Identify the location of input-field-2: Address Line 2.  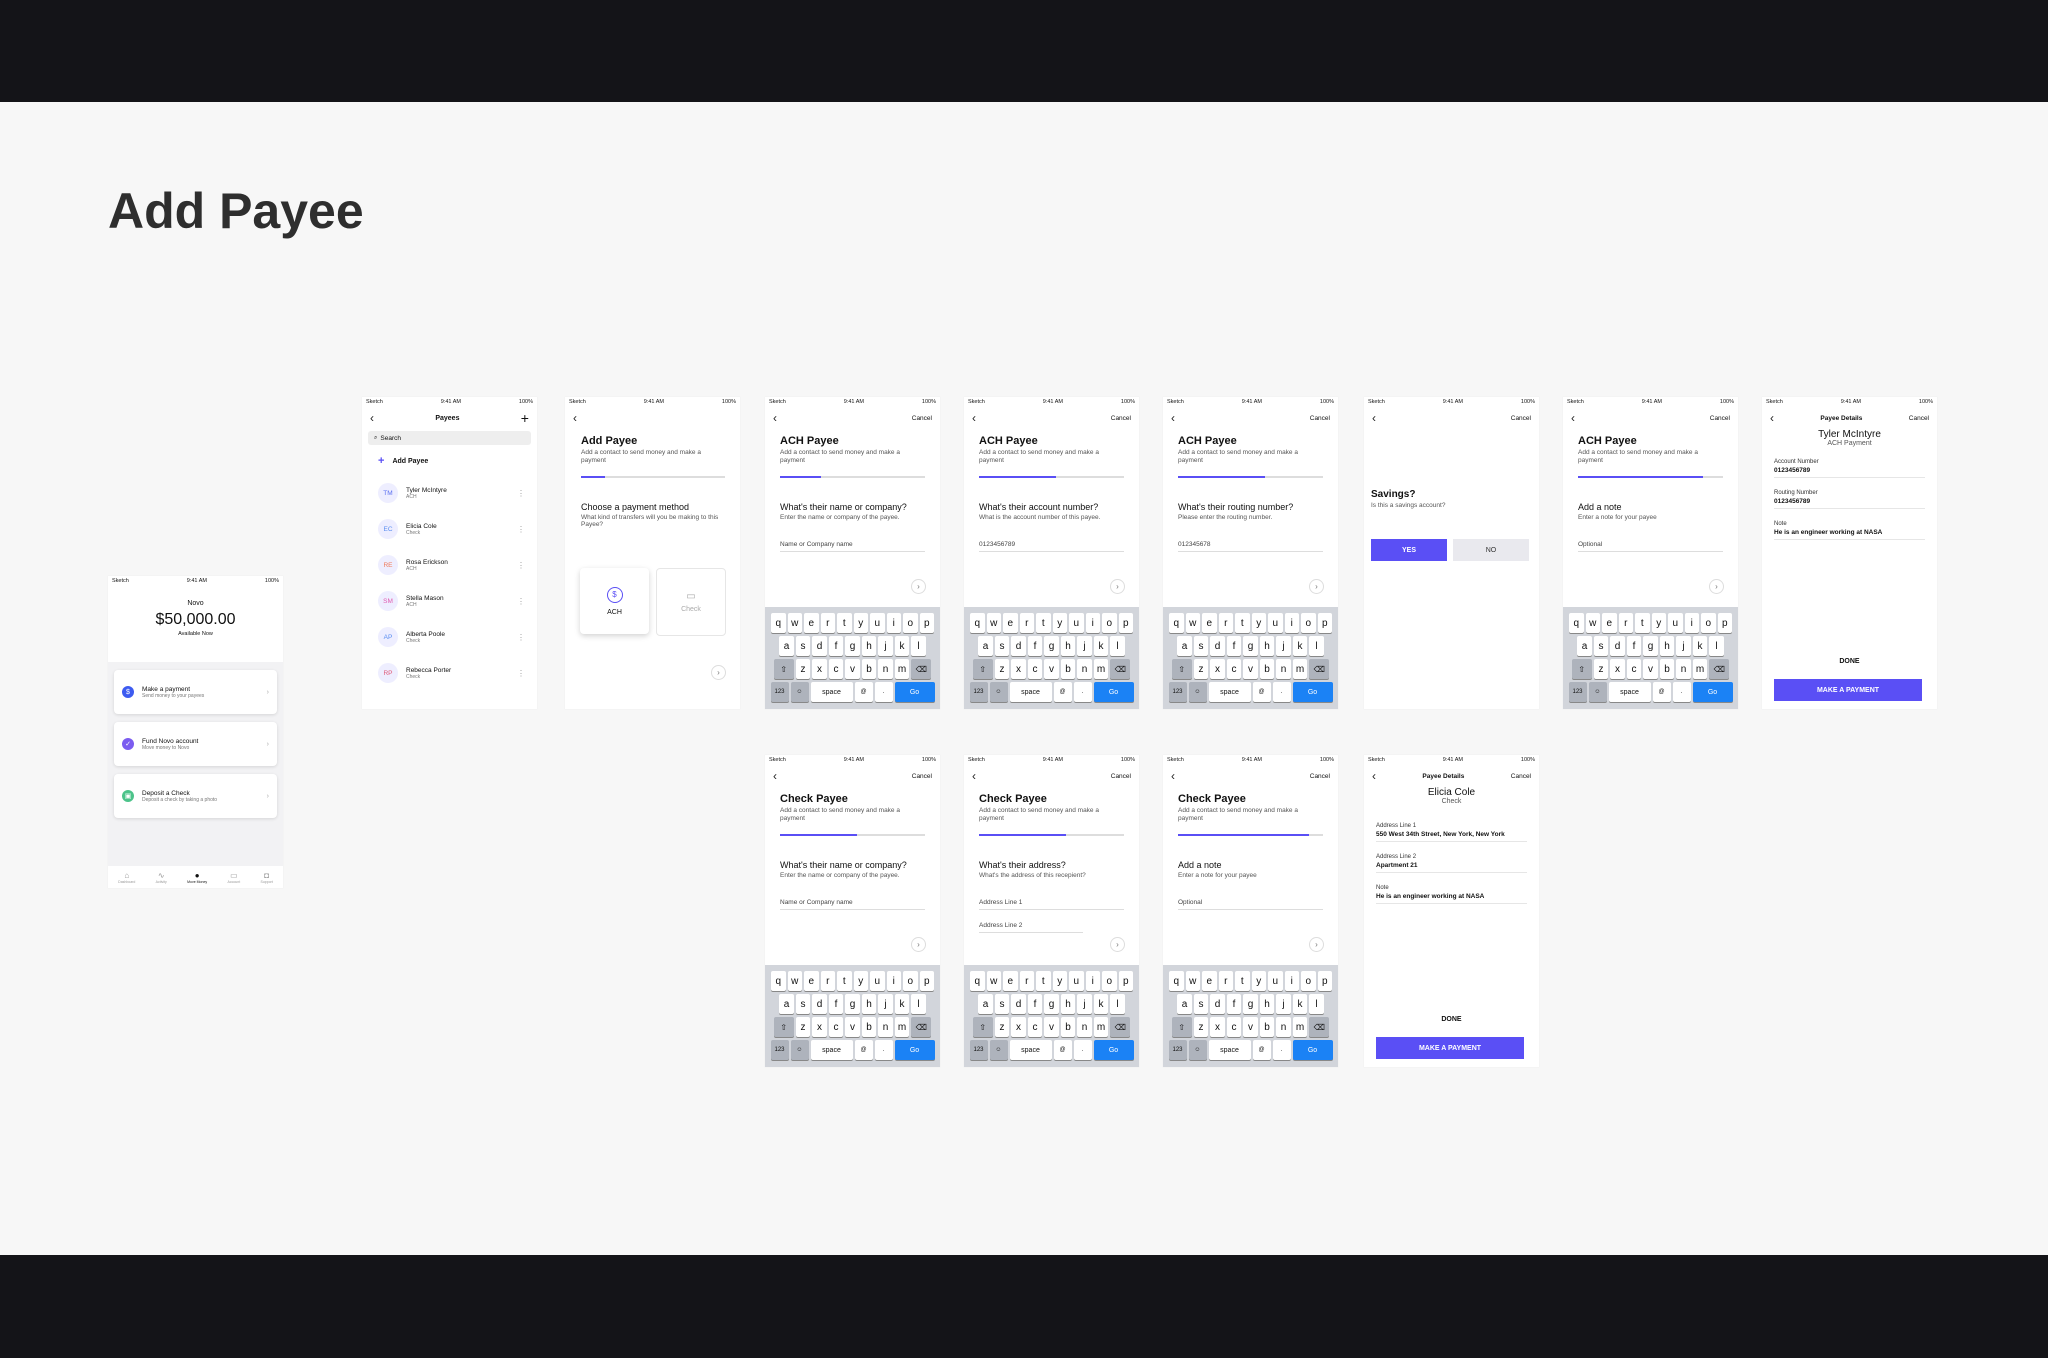
(1031, 922).